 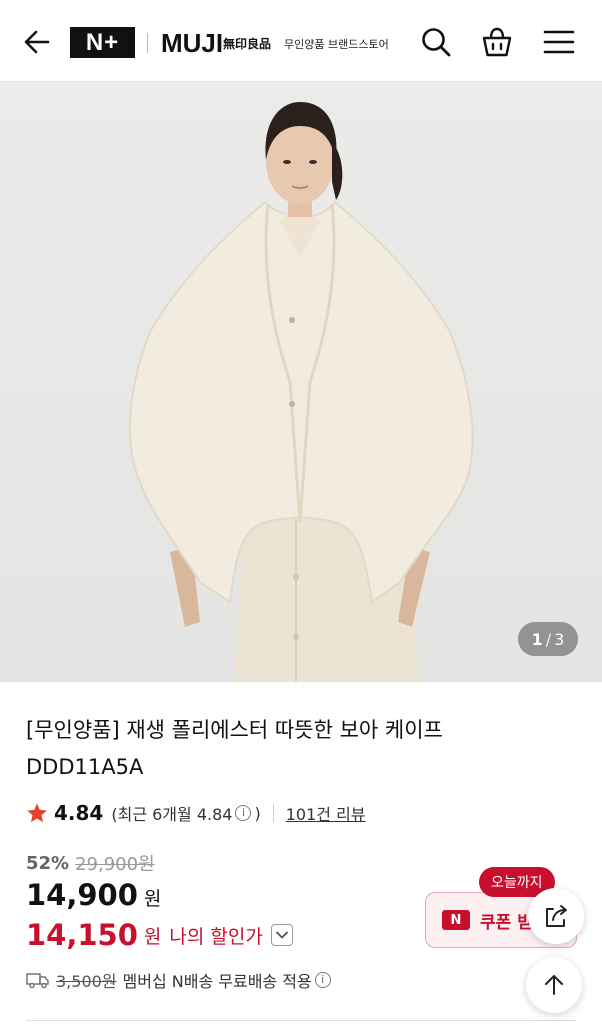 I want to click on product-title-line1: [무인양품] 재생 폴리에스터 따뜻한 보아 케이프, so click(x=234, y=730).